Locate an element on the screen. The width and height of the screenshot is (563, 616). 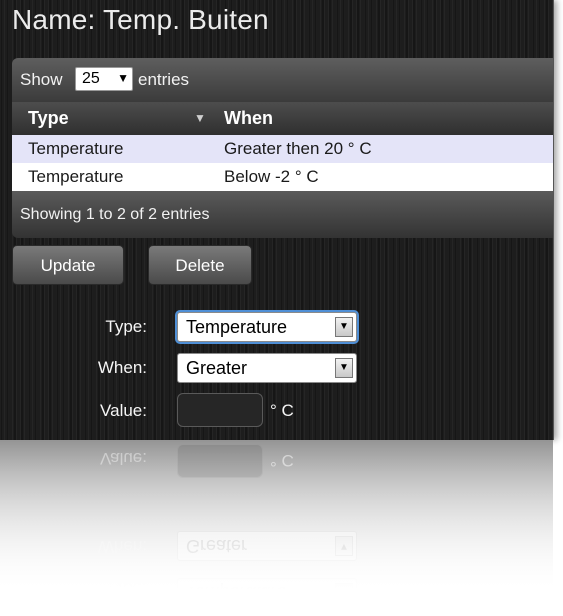
column-header-when: When is located at coordinates (248, 118).